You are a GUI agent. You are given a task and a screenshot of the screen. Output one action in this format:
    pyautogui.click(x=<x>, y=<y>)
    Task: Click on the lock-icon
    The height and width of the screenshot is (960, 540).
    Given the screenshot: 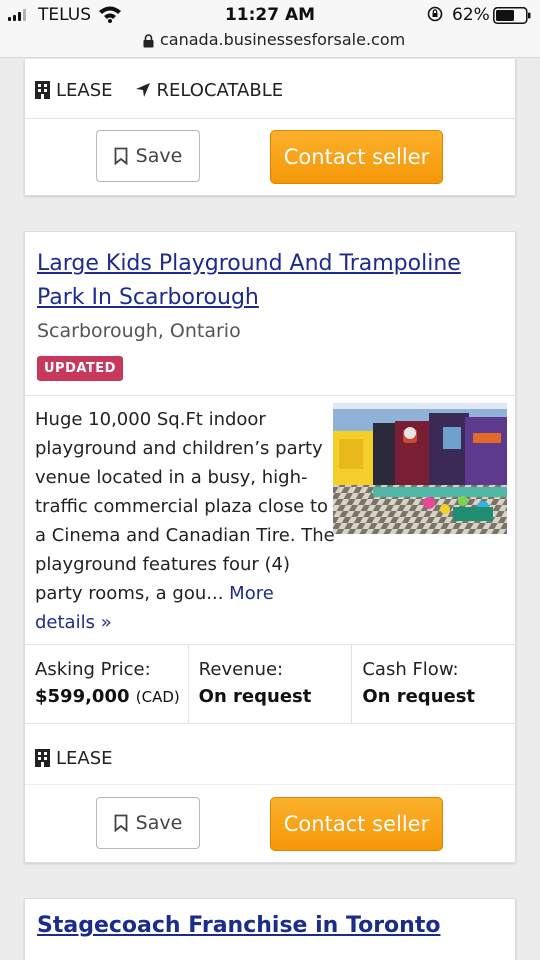 What is the action you would take?
    pyautogui.click(x=148, y=41)
    